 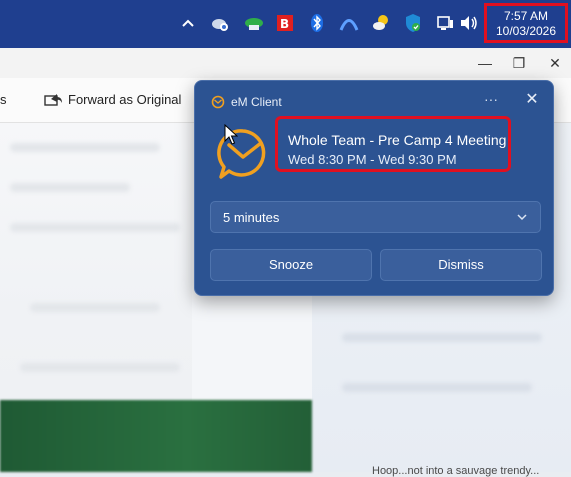 What do you see at coordinates (291, 265) in the screenshot?
I see `snooze-button: Snooze` at bounding box center [291, 265].